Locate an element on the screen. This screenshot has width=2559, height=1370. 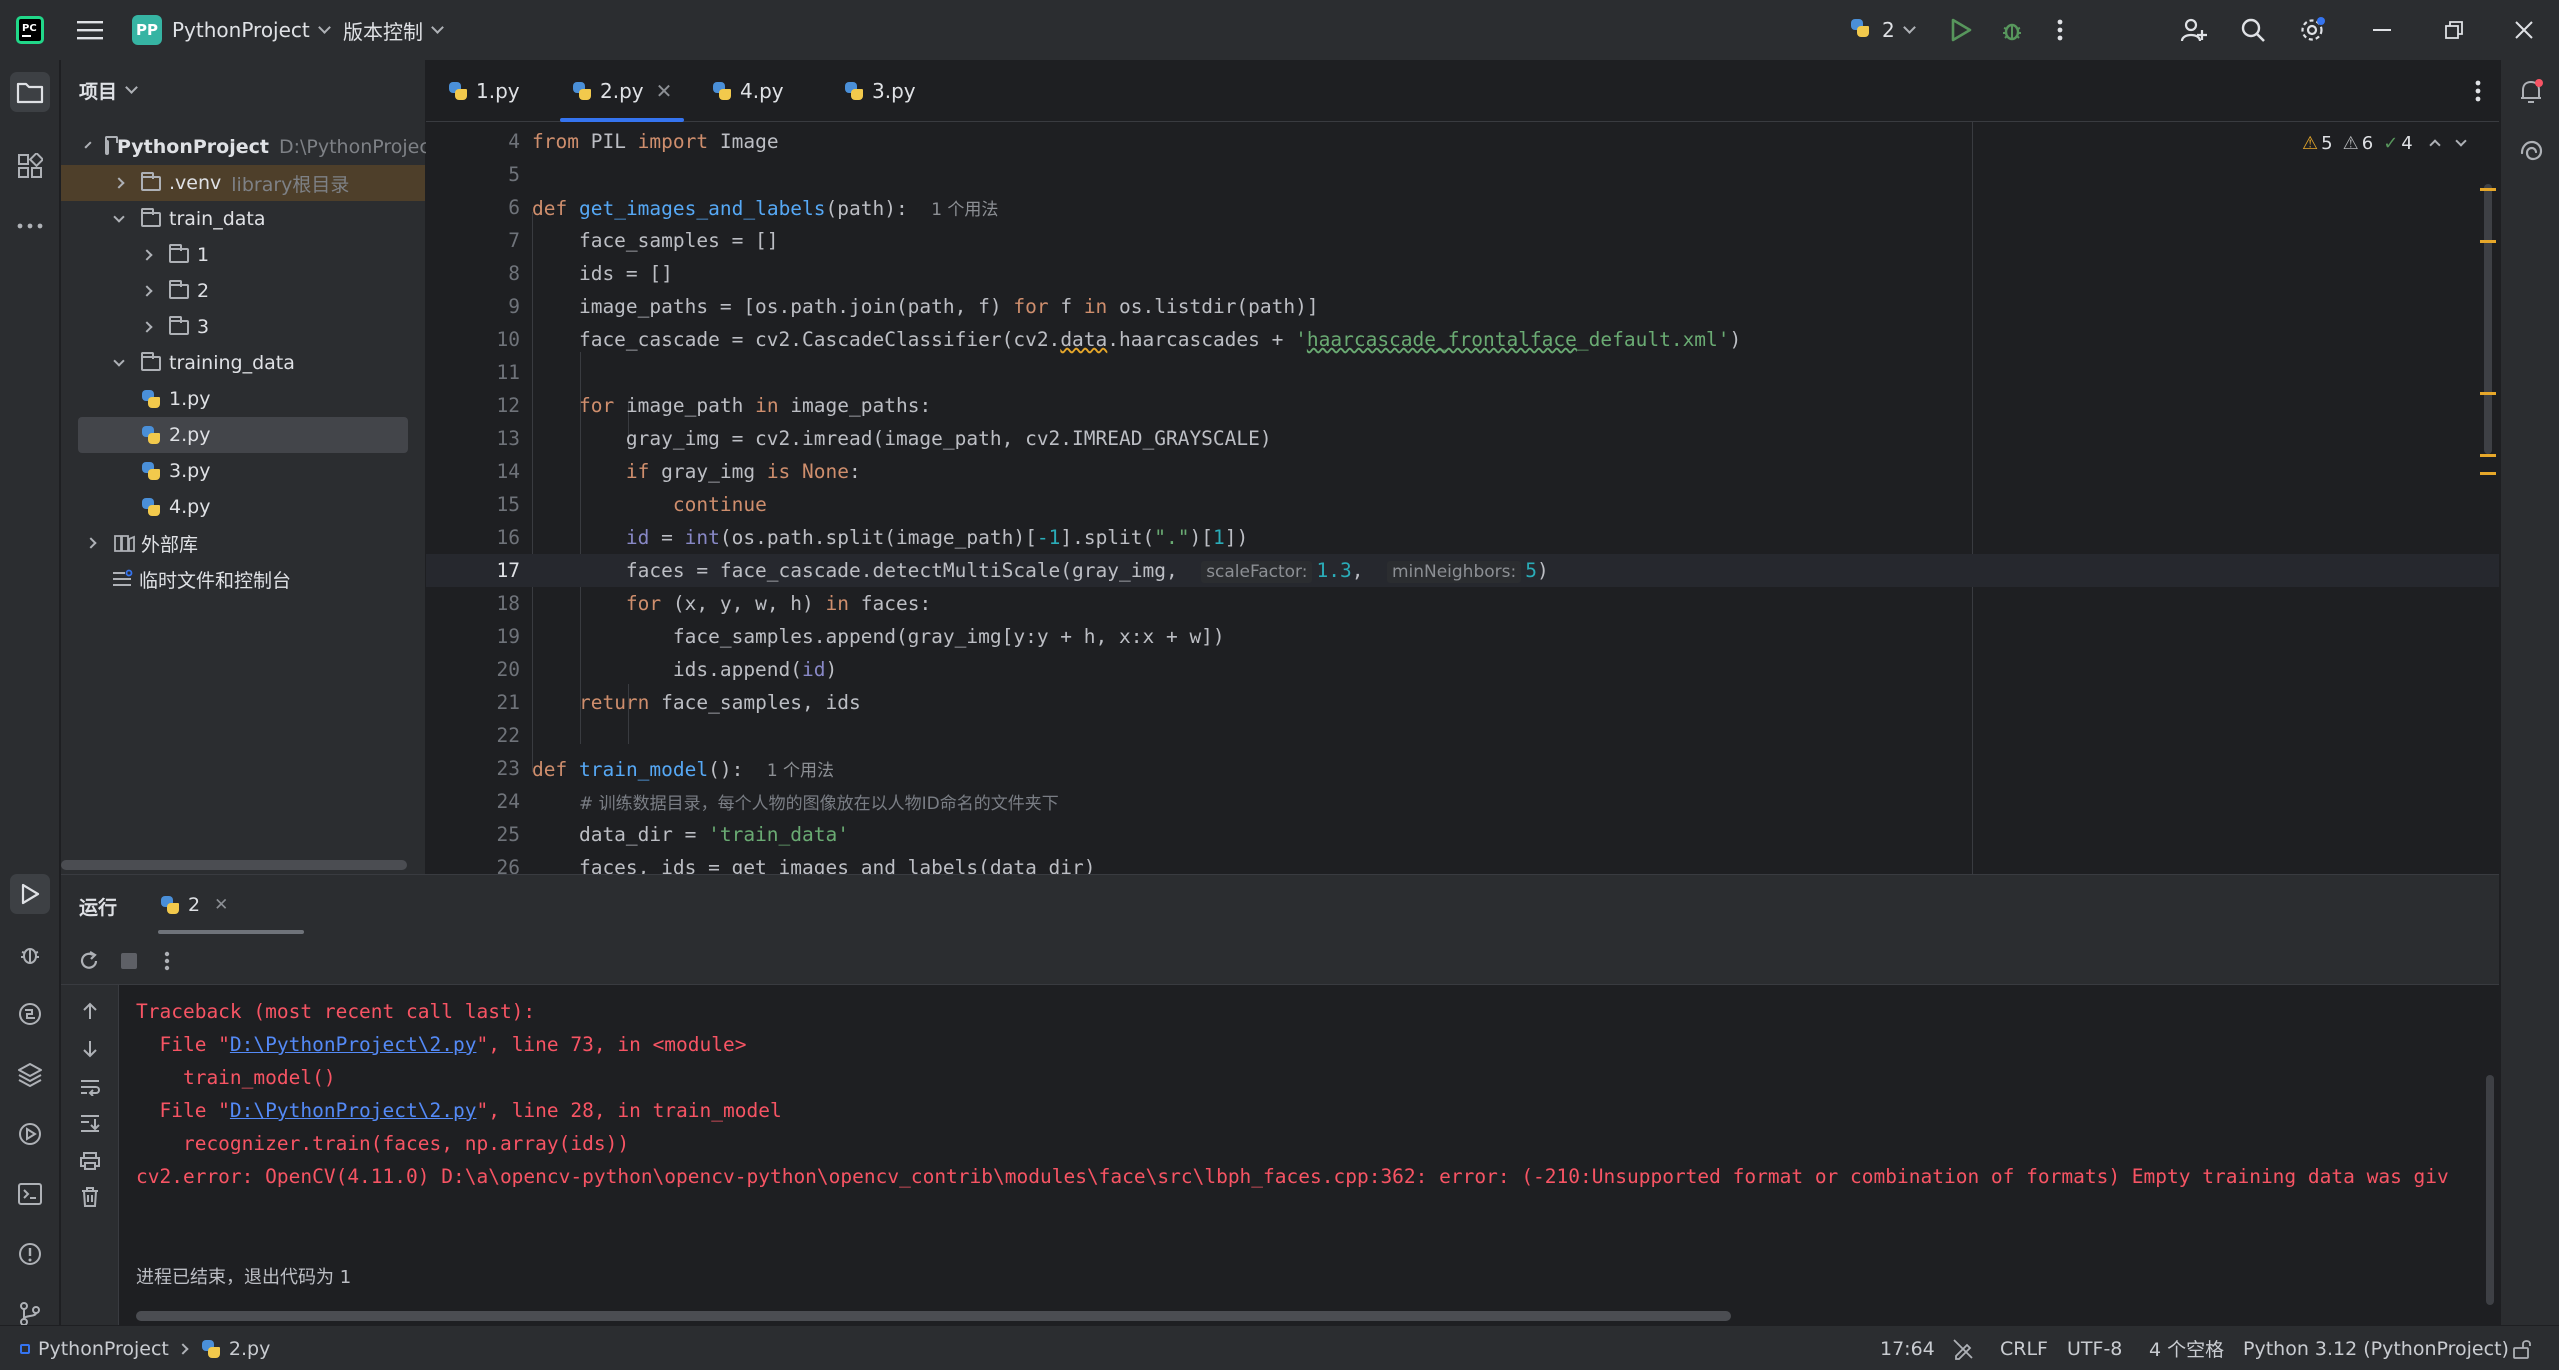
soft-wrap-icon is located at coordinates (90, 1087).